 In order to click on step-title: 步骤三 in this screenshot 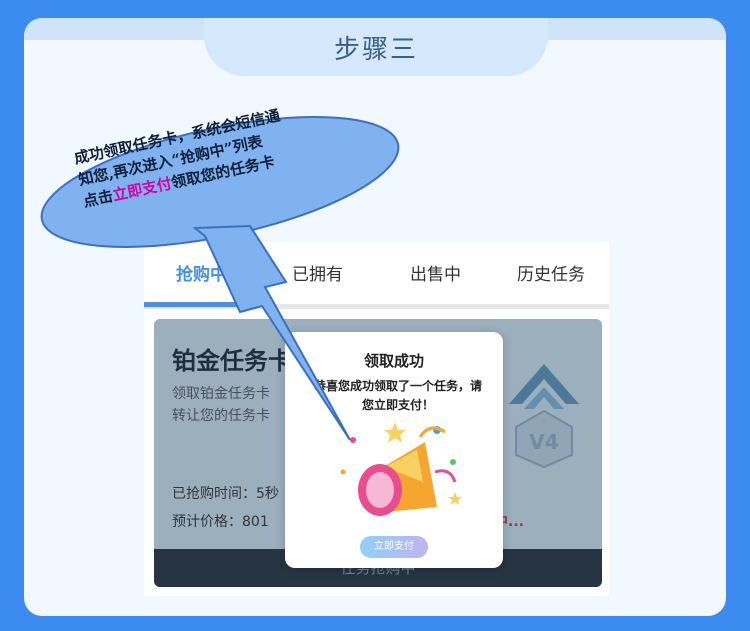, I will do `click(375, 49)`.